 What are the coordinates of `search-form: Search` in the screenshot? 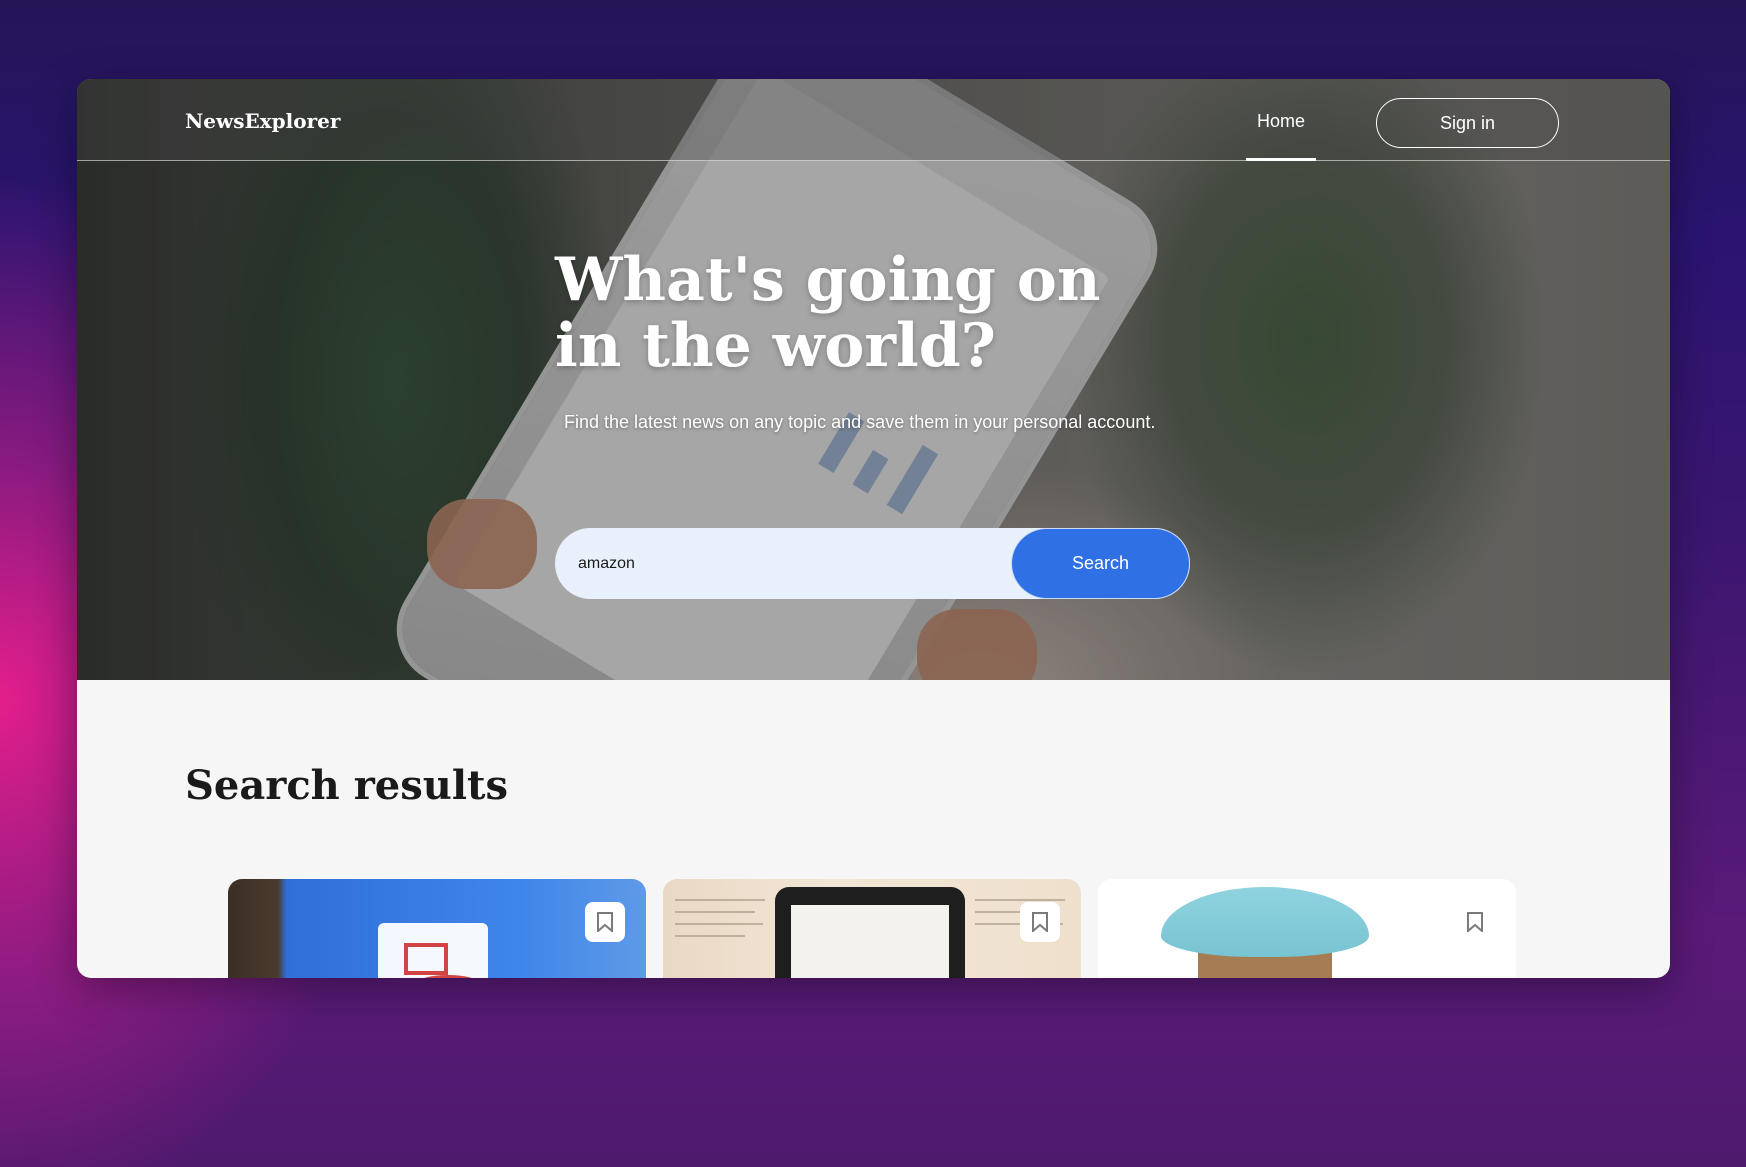 It's located at (872, 563).